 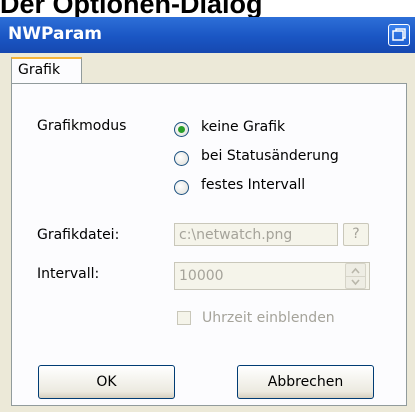 I want to click on radio-festes-intervall, so click(x=181, y=187).